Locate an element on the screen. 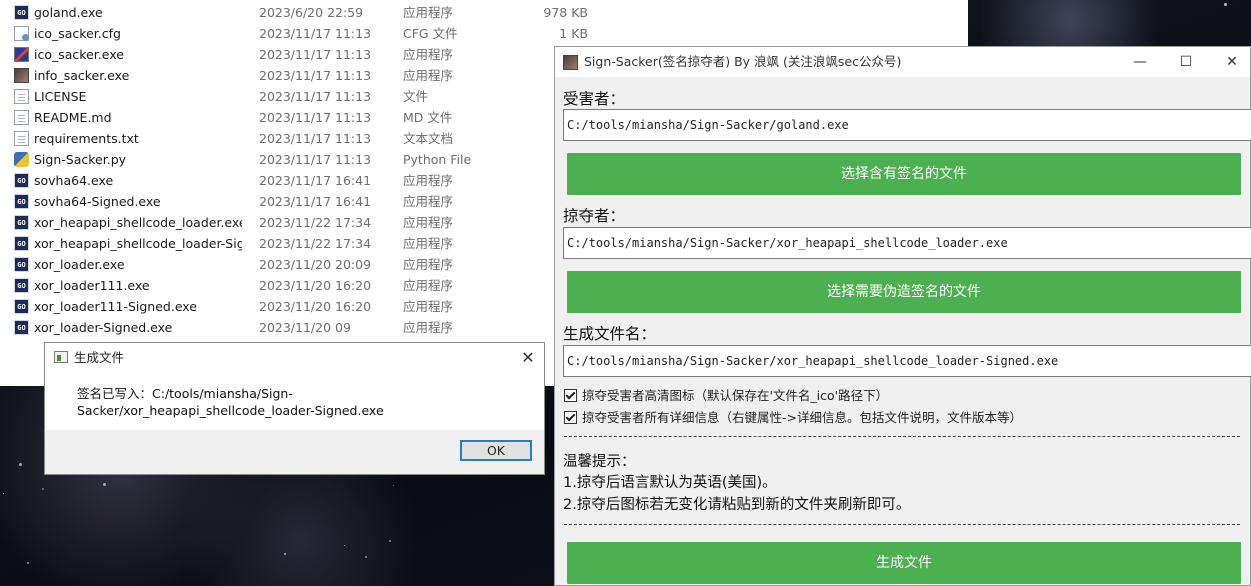  dialog-title: 生成文件 is located at coordinates (99, 357).